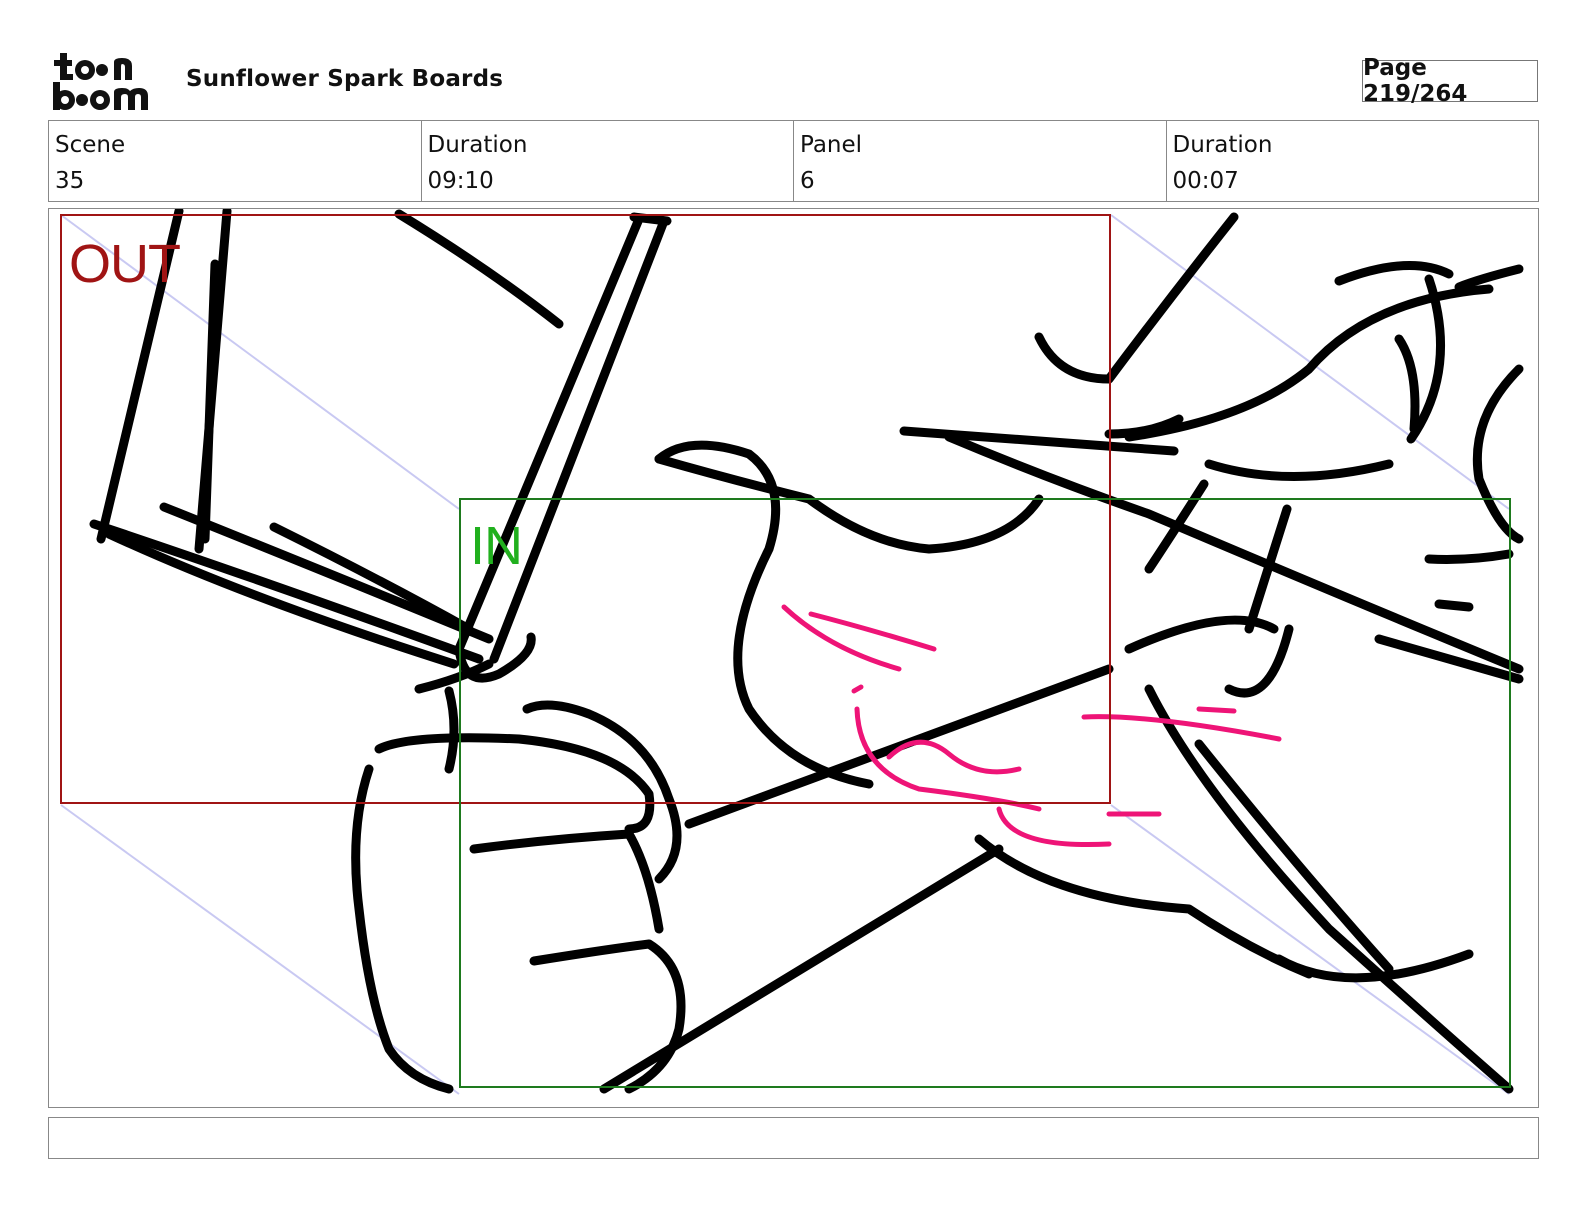 The image size is (1584, 1224). Describe the element at coordinates (345, 79) in the screenshot. I see `project-title: Sunflower Spark Boards` at that location.